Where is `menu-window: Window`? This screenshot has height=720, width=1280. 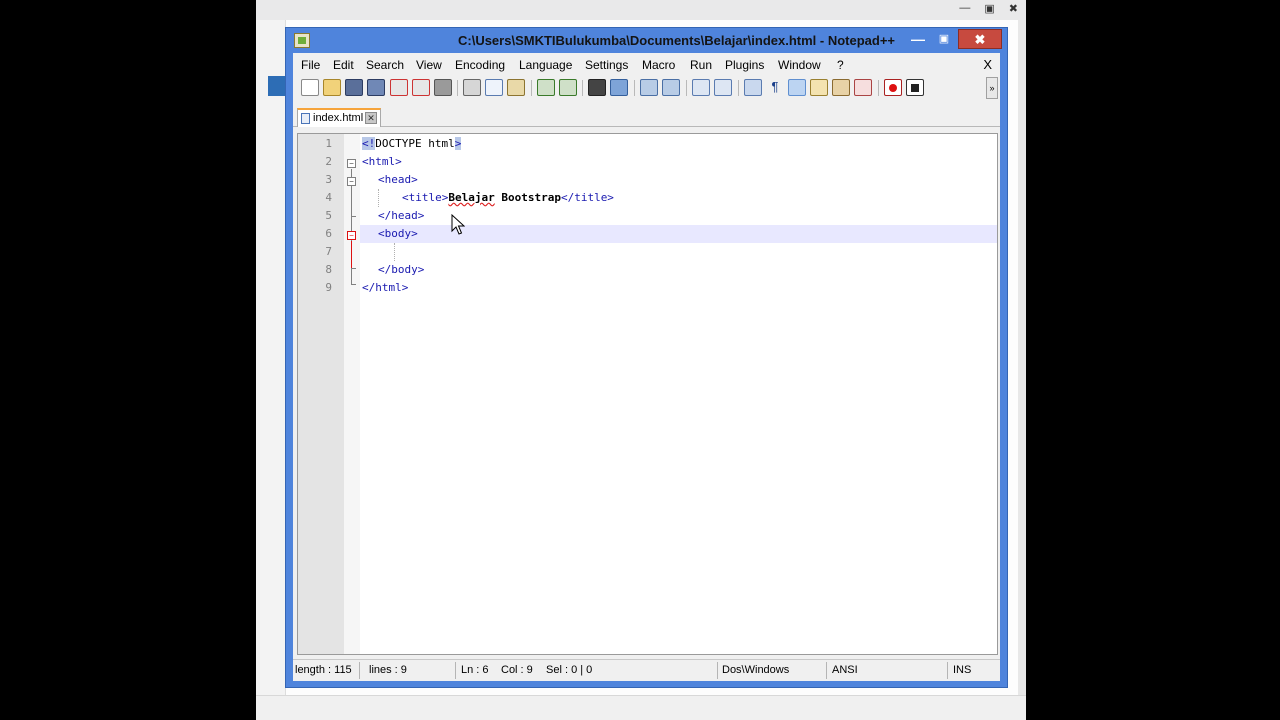
menu-window: Window is located at coordinates (799, 65).